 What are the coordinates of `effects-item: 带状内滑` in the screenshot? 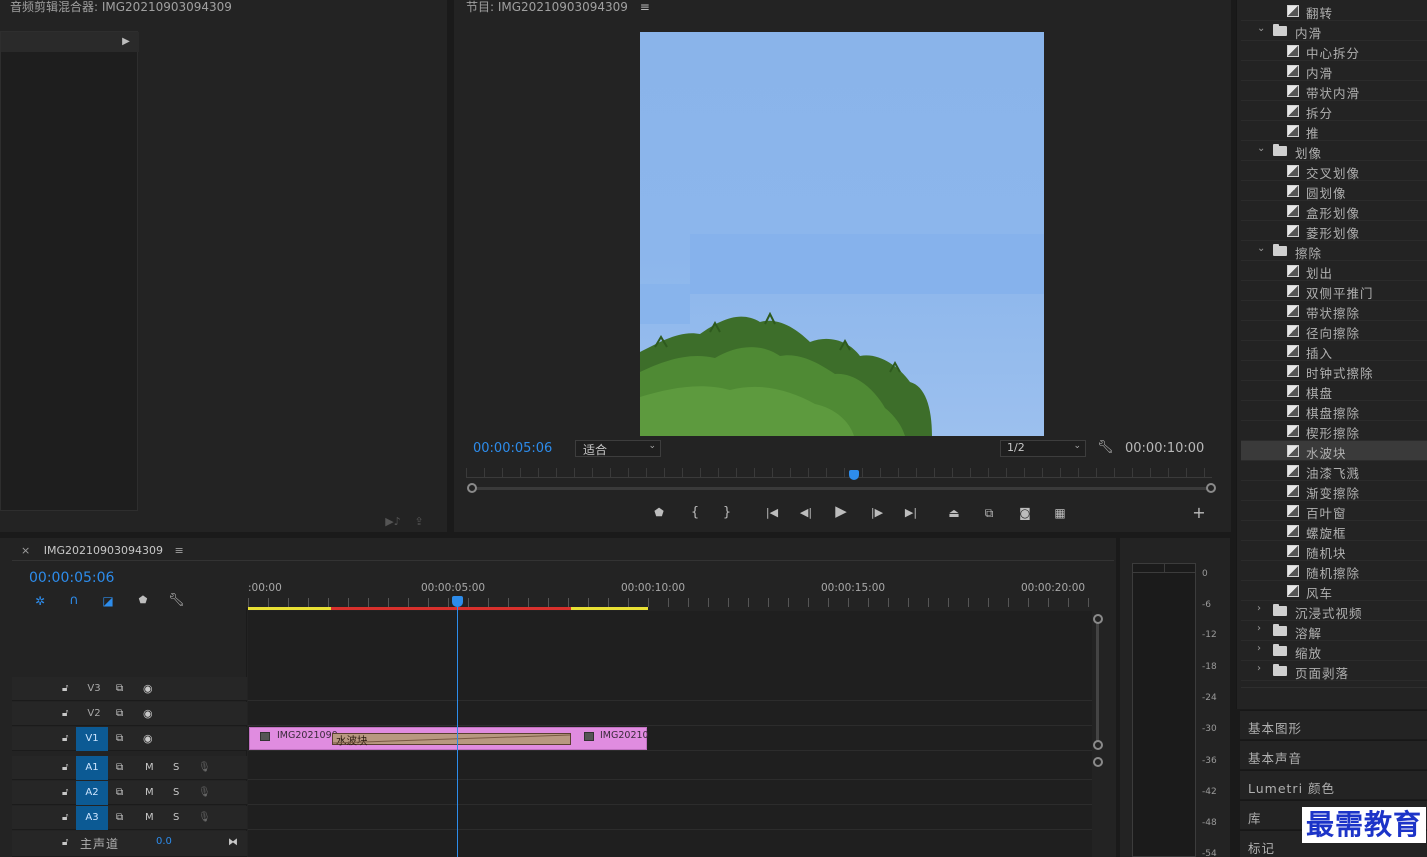 It's located at (1334, 91).